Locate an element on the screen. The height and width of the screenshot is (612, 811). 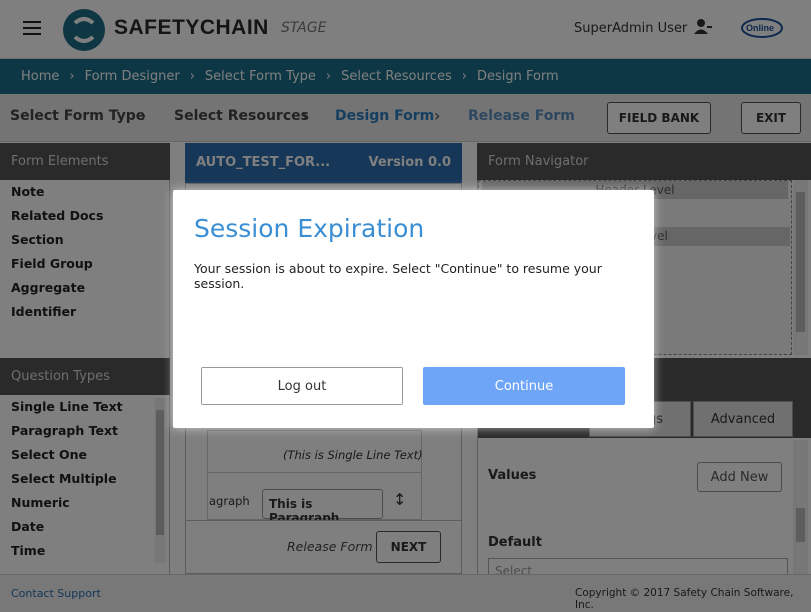
dialog-title: Session Expiration is located at coordinates (309, 228).